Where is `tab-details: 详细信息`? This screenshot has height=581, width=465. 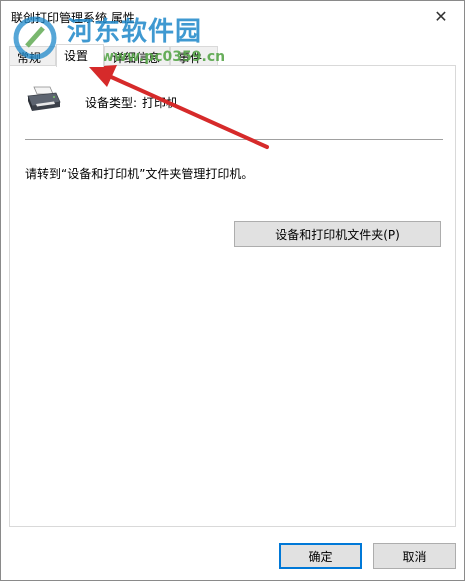
tab-details: 详细信息 is located at coordinates (137, 56).